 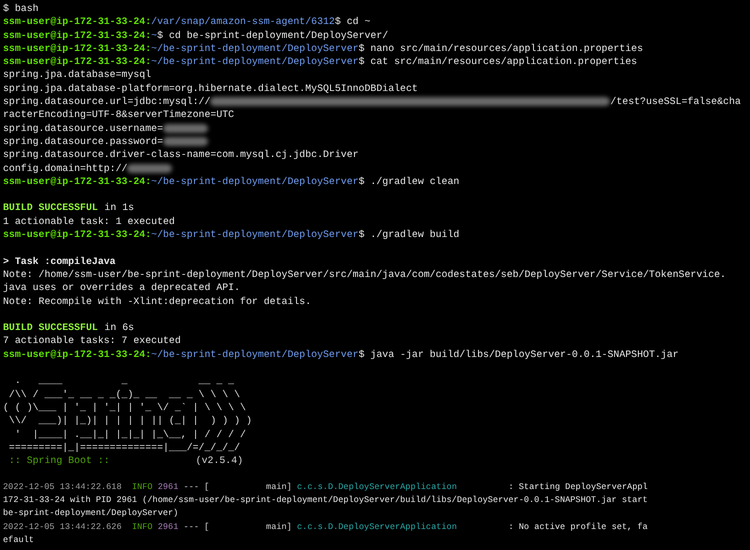 I want to click on output-text: $ bash, so click(x=21, y=9).